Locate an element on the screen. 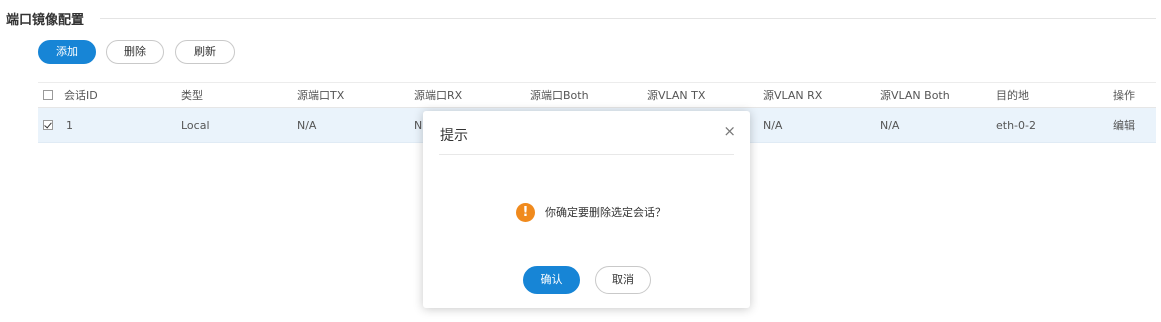 This screenshot has width=1161, height=322. dialog-message: ! 你确定要删除选定会话？ is located at coordinates (591, 212).